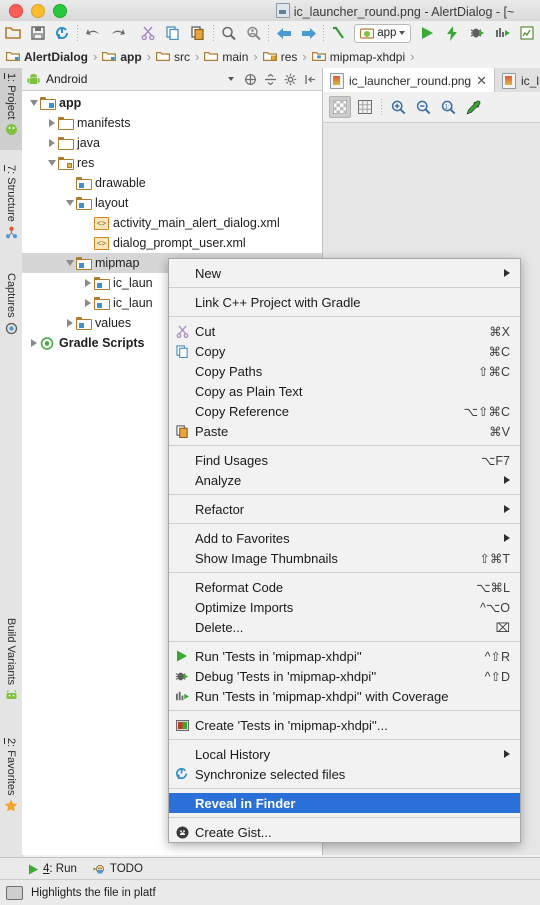 The height and width of the screenshot is (905, 540). I want to click on chevron-down-icon, so click(230, 79).